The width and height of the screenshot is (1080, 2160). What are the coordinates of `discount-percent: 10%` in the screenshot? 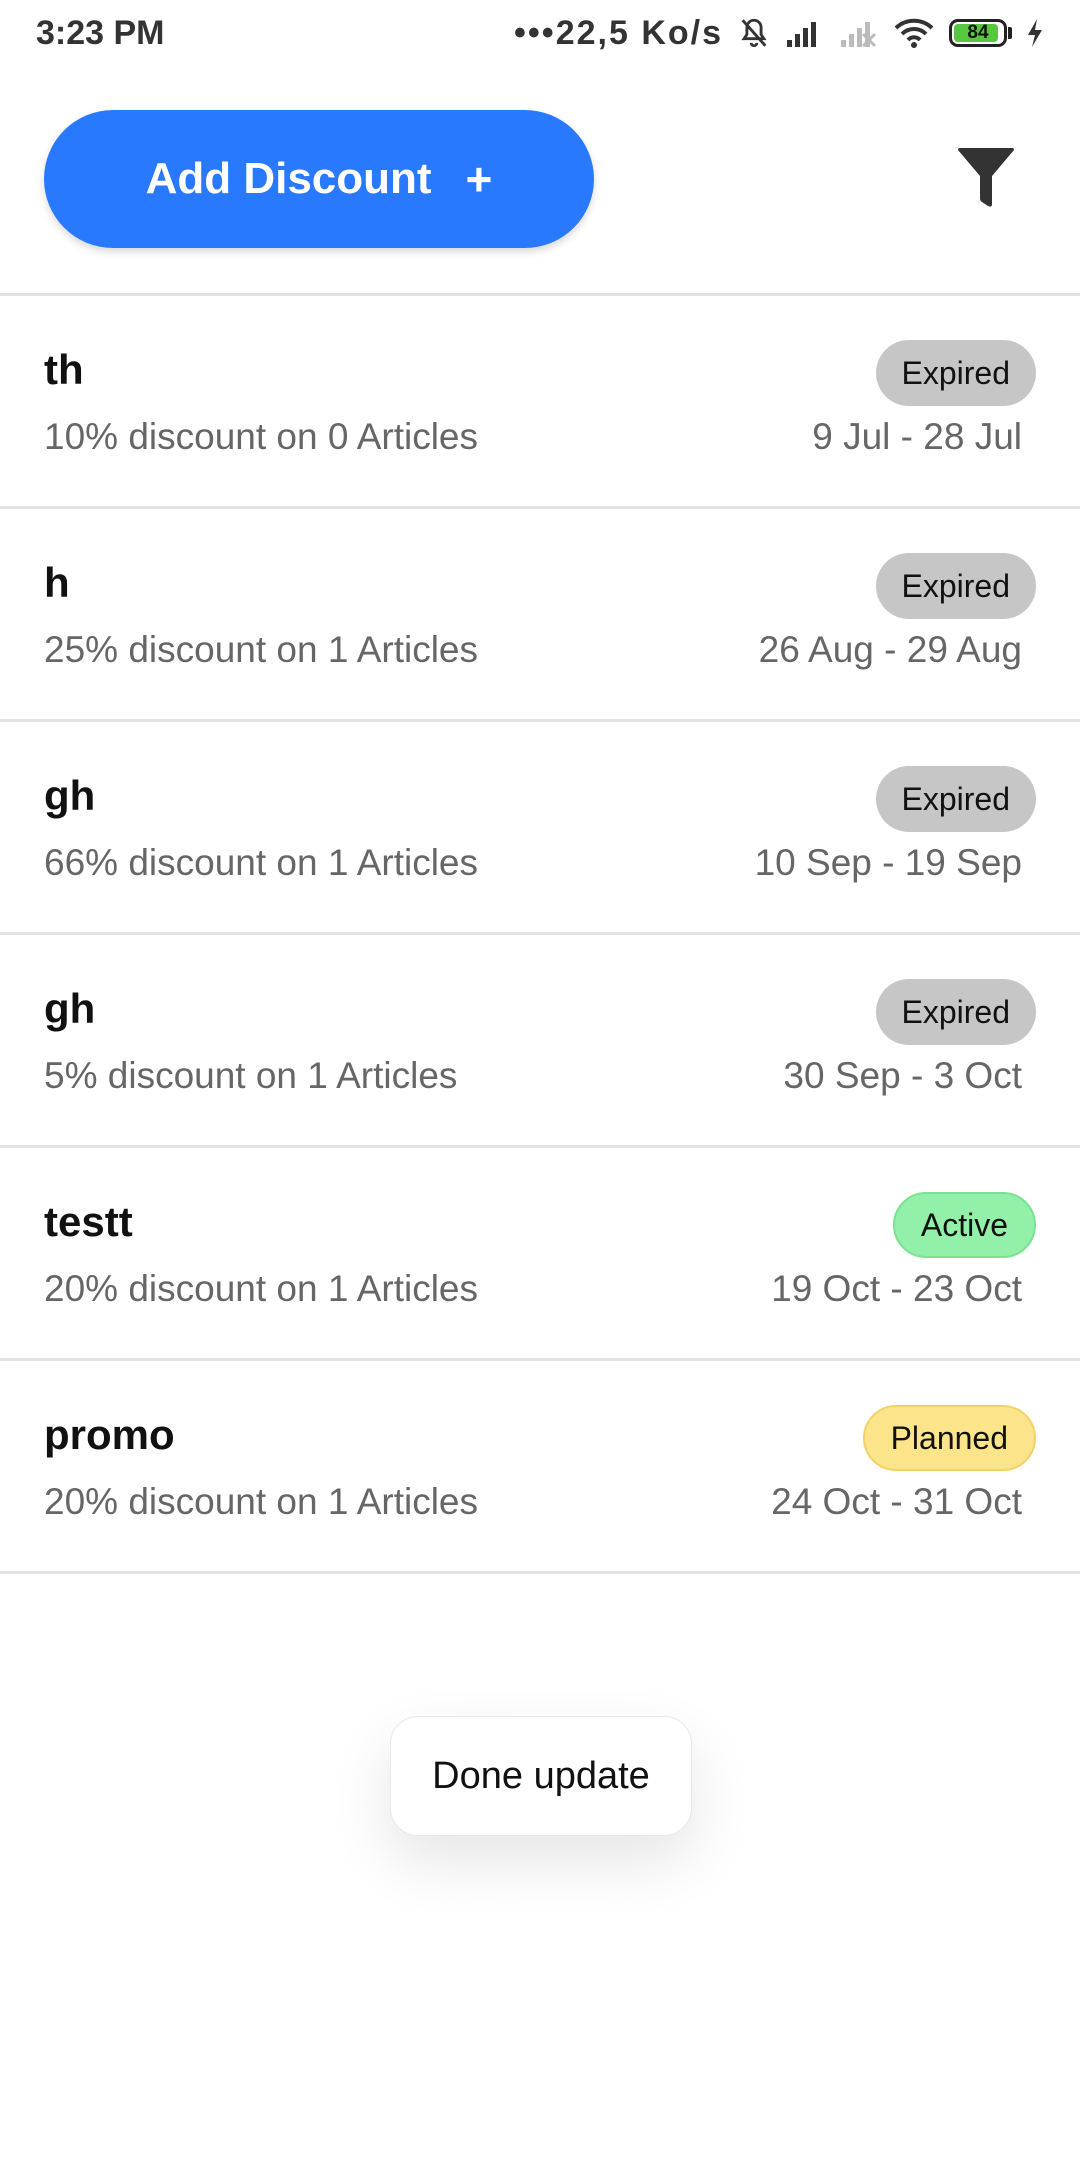 It's located at (81, 436).